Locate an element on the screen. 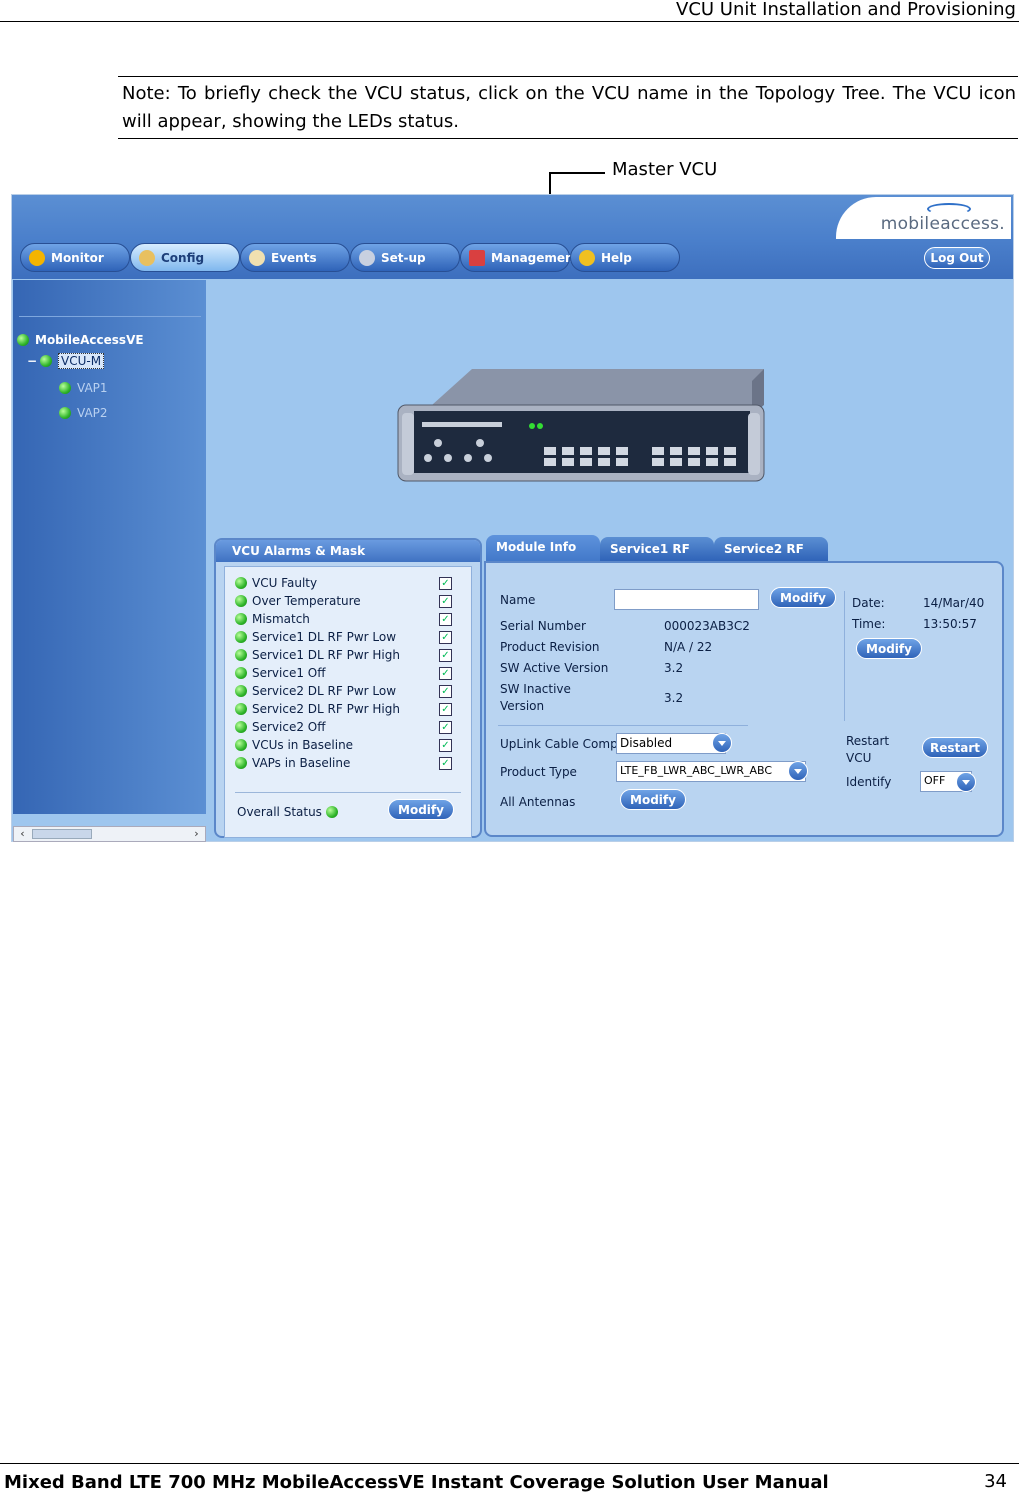 Image resolution: width=1019 pixels, height=1494 pixels. tab-monitor-label: Monitor is located at coordinates (77, 258).